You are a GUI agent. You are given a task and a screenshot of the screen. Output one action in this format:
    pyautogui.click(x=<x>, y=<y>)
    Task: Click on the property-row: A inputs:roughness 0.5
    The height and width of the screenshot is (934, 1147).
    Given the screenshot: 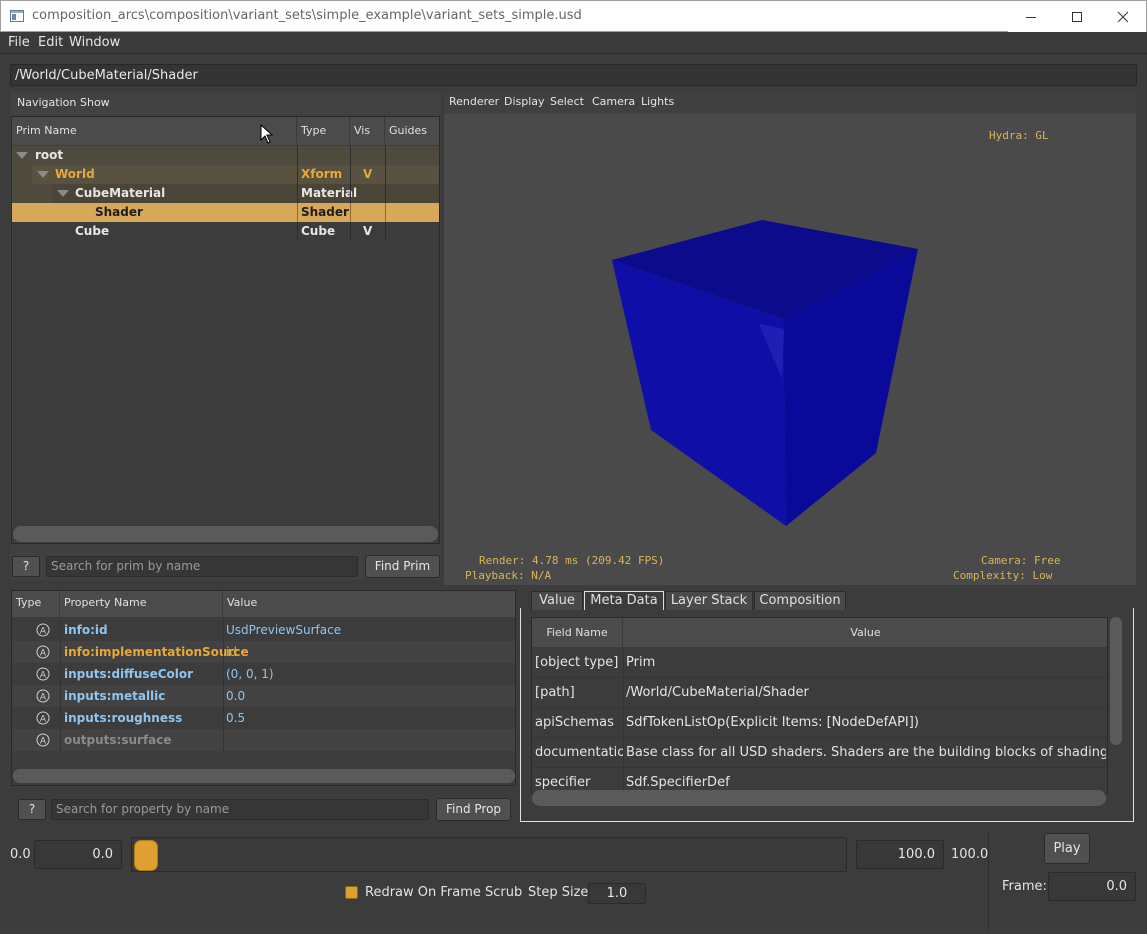 What is the action you would take?
    pyautogui.click(x=263, y=718)
    